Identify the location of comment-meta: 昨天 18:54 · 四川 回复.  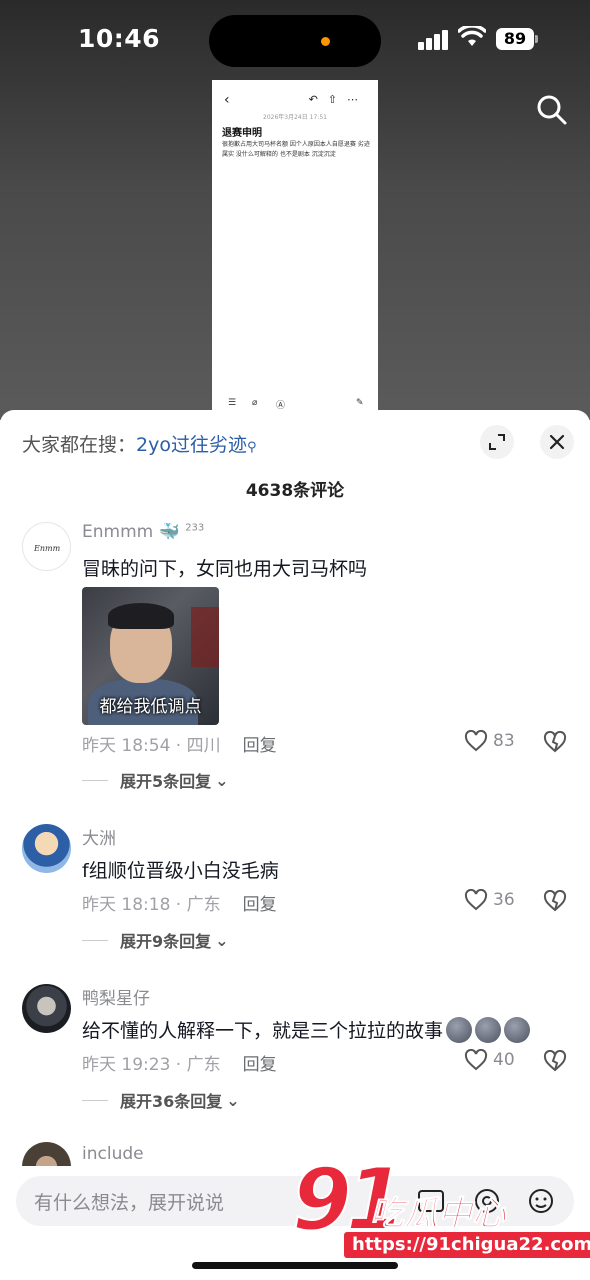
(179, 743).